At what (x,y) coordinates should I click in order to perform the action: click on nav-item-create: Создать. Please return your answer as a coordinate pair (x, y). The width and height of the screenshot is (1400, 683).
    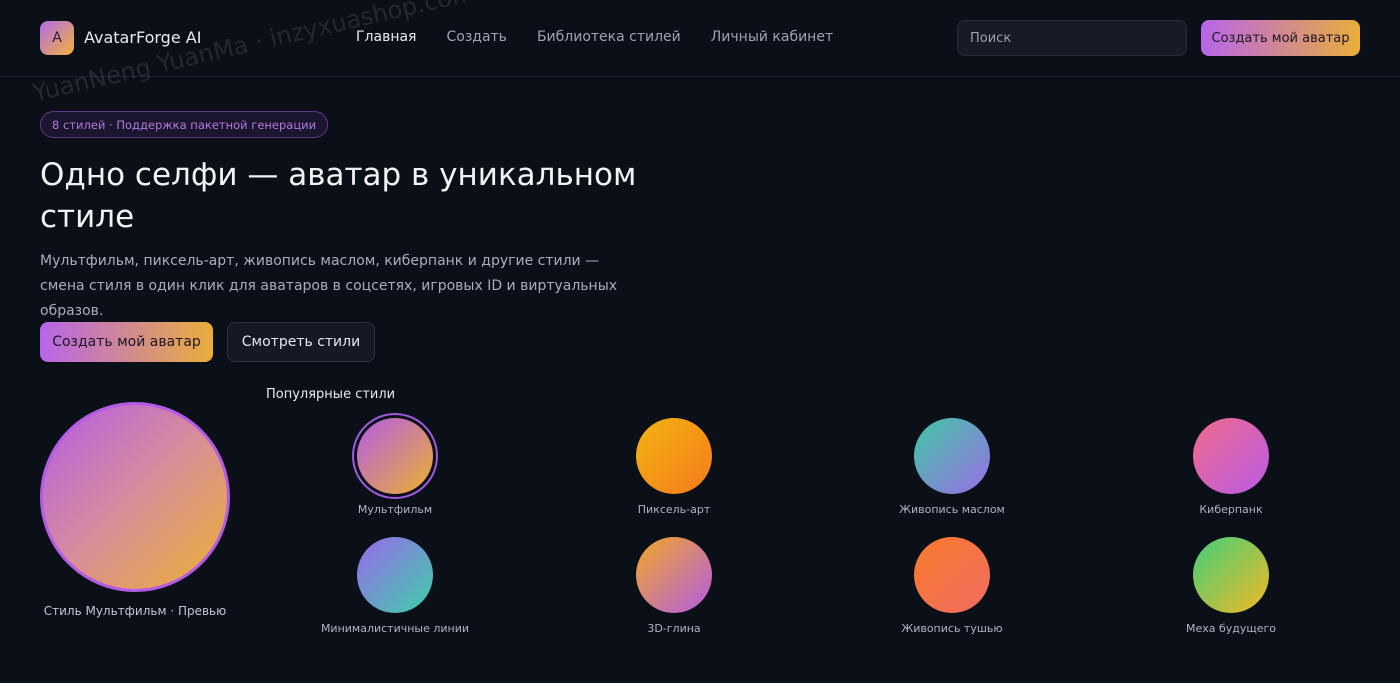
    Looking at the image, I should click on (476, 37).